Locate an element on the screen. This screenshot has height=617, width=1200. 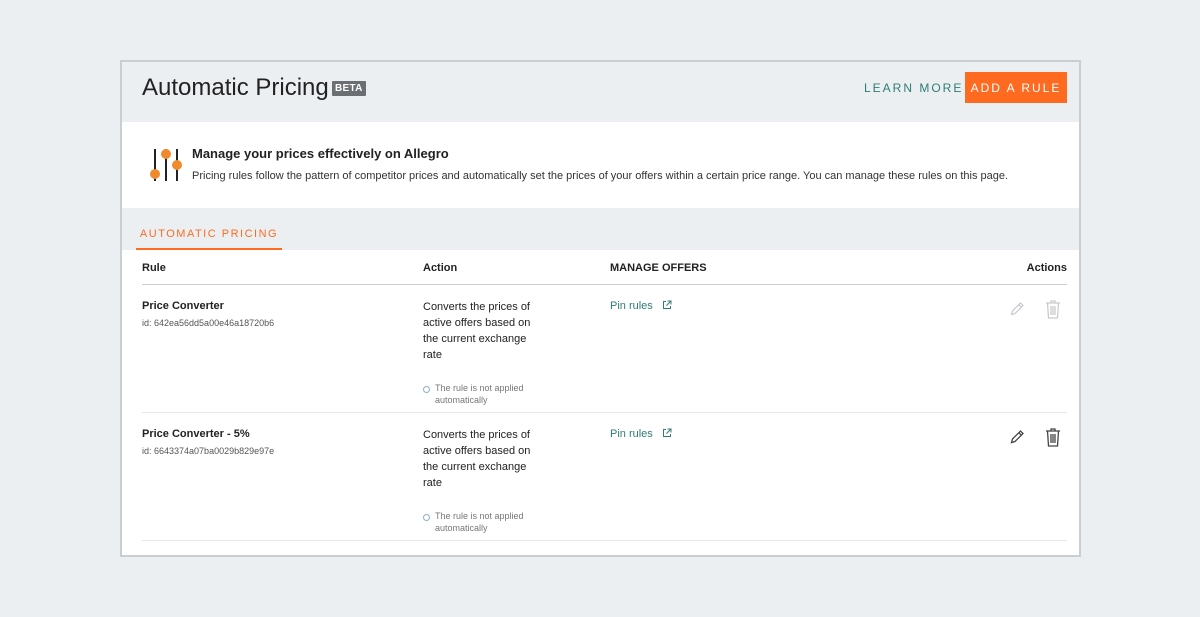
tab-automatic-pricing: AUTOMATIC PRICING is located at coordinates (209, 229).